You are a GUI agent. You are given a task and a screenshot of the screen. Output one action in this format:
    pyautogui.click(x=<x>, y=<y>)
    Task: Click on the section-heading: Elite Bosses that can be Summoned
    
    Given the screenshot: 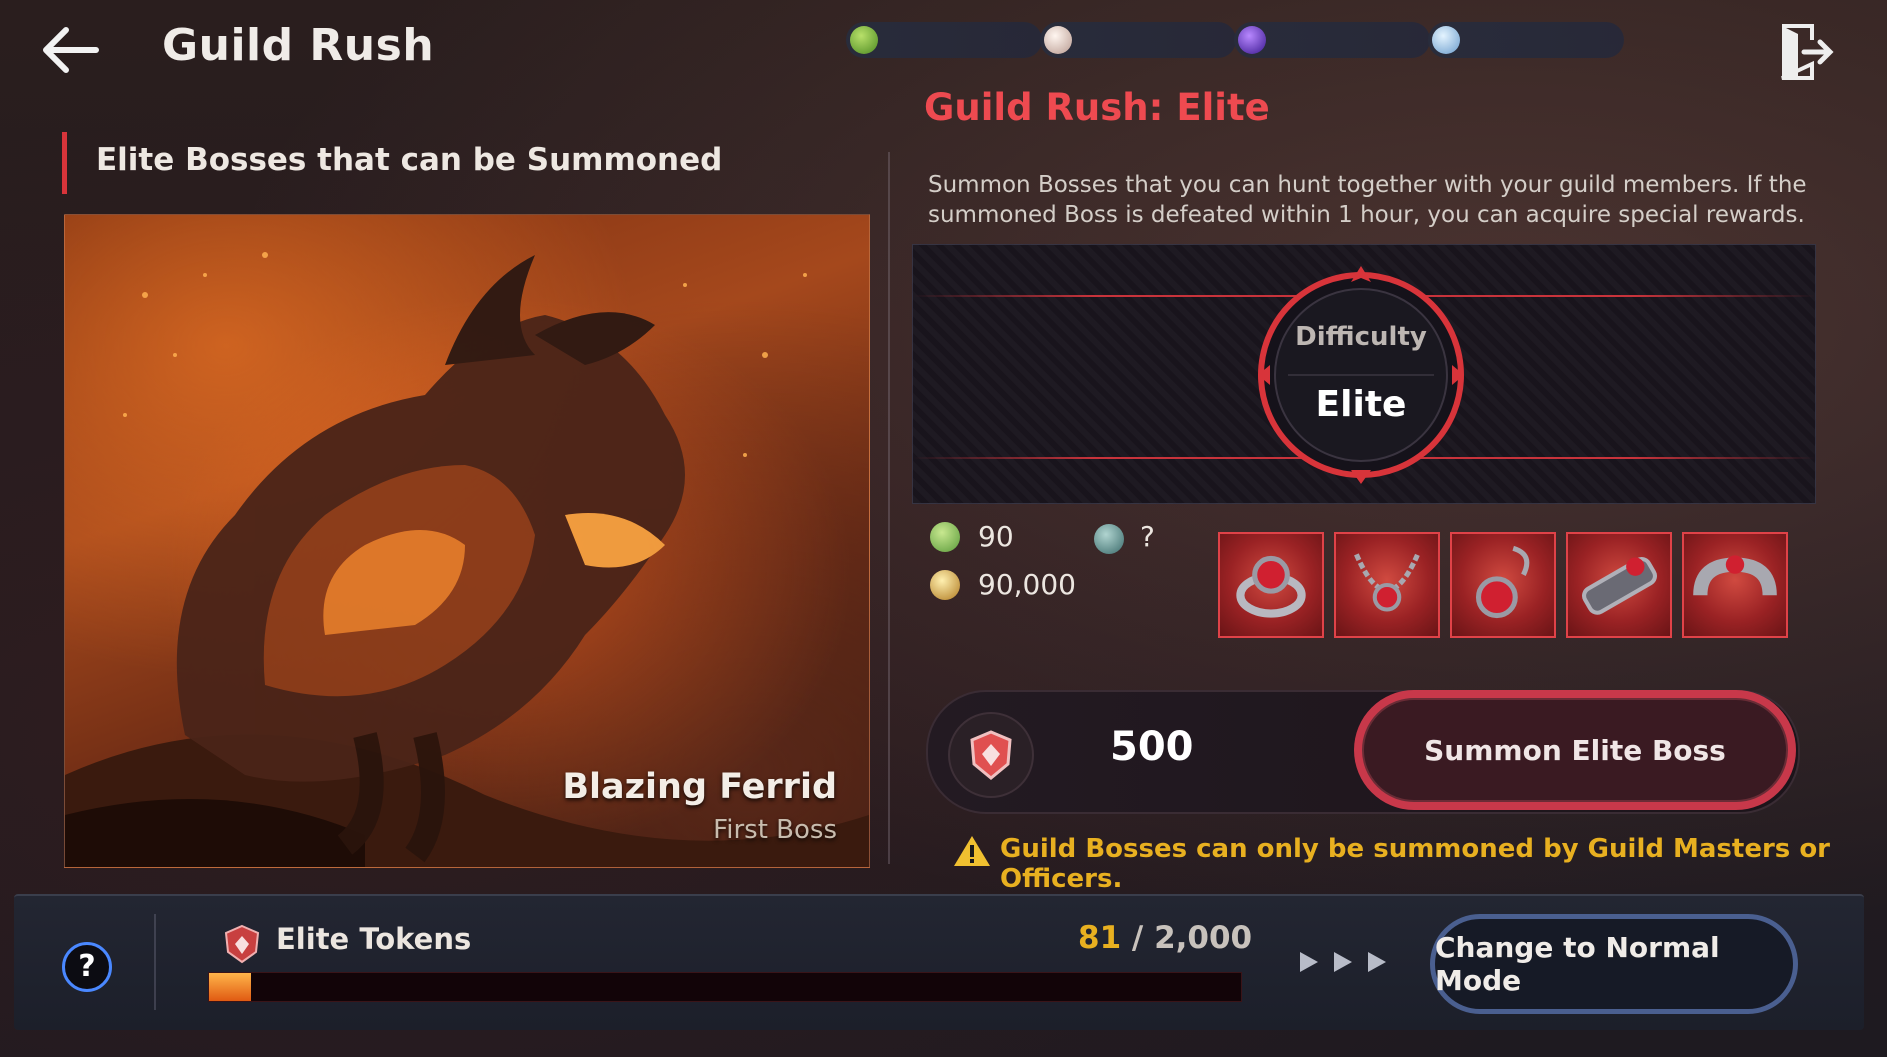 What is the action you would take?
    pyautogui.click(x=409, y=160)
    